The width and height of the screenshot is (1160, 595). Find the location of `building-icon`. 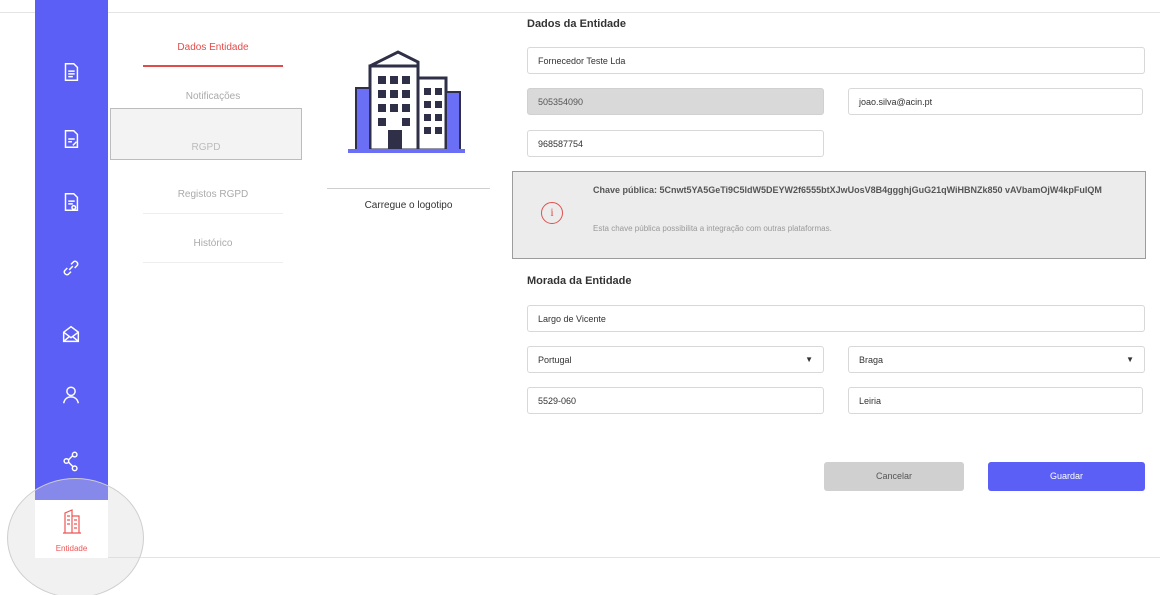

building-icon is located at coordinates (72, 521).